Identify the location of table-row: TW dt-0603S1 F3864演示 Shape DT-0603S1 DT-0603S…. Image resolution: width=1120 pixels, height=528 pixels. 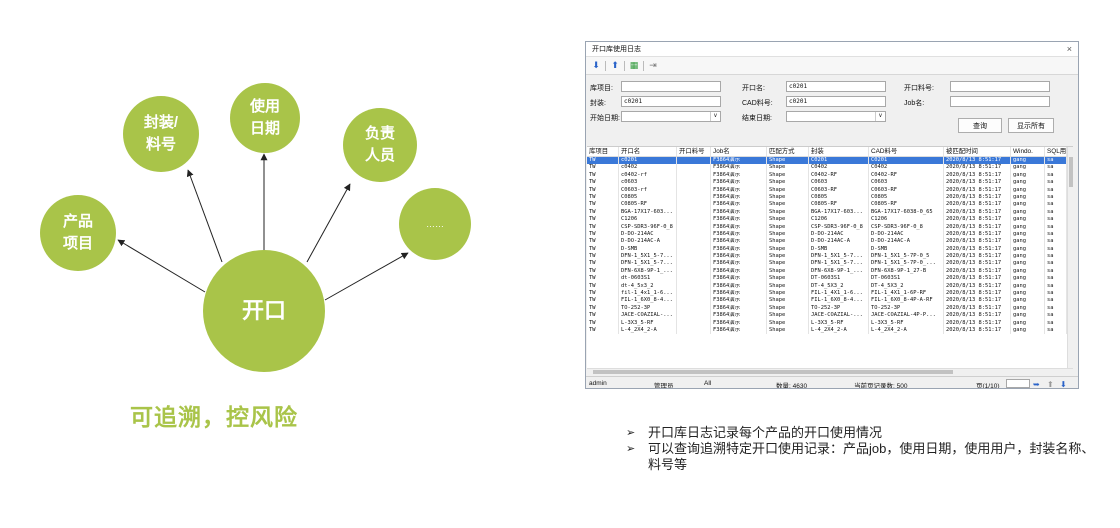
(830, 279).